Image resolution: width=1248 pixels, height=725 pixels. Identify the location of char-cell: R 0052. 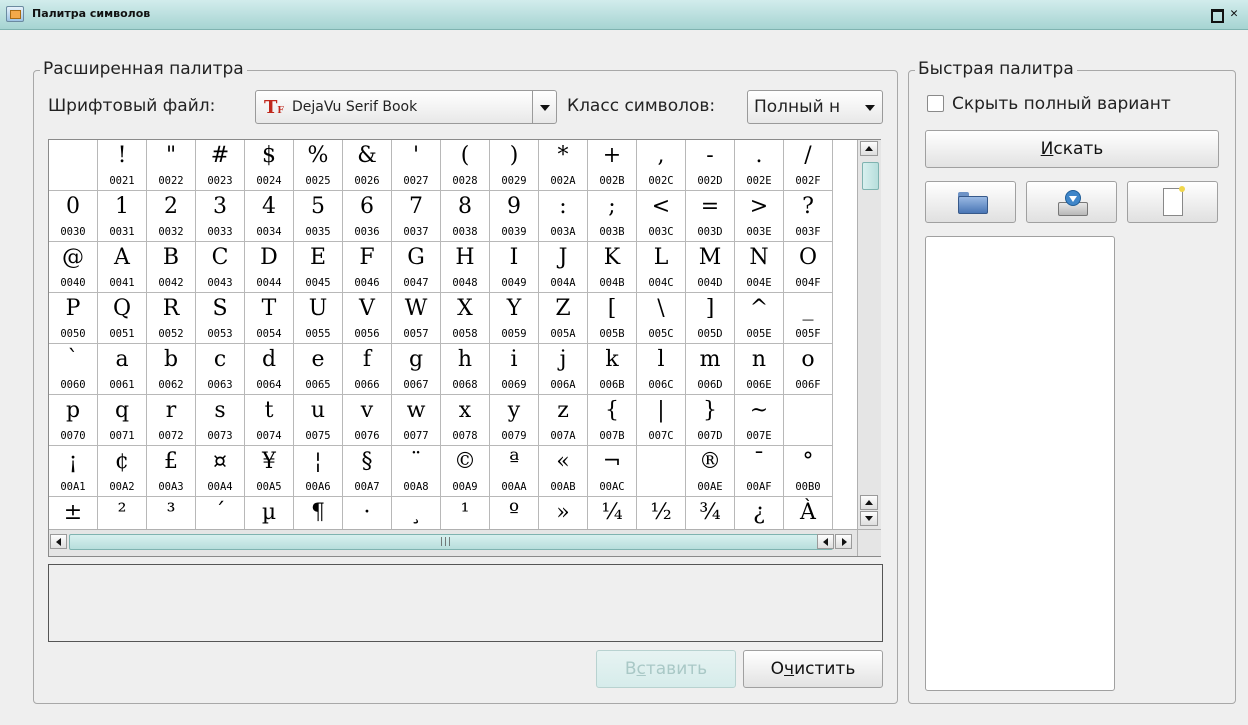
(171, 318).